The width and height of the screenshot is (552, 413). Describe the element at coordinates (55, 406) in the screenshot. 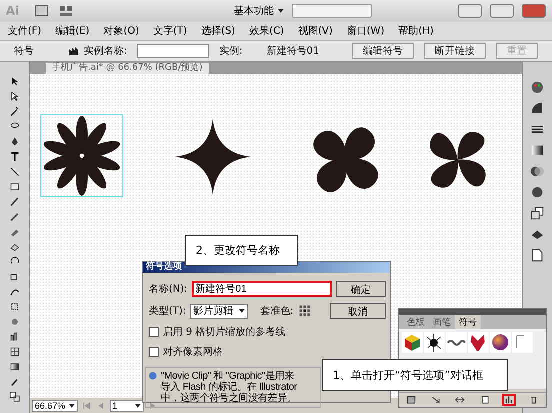

I see `zoom-dropdown: 66.67%` at that location.